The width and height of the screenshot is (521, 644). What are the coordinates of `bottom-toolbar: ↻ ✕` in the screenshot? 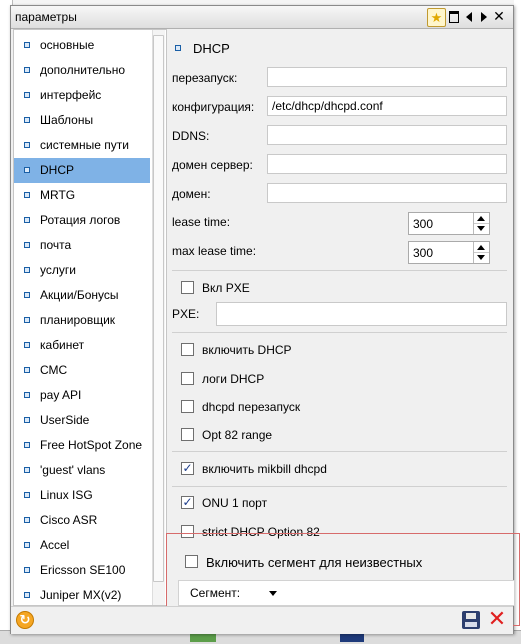 It's located at (262, 620).